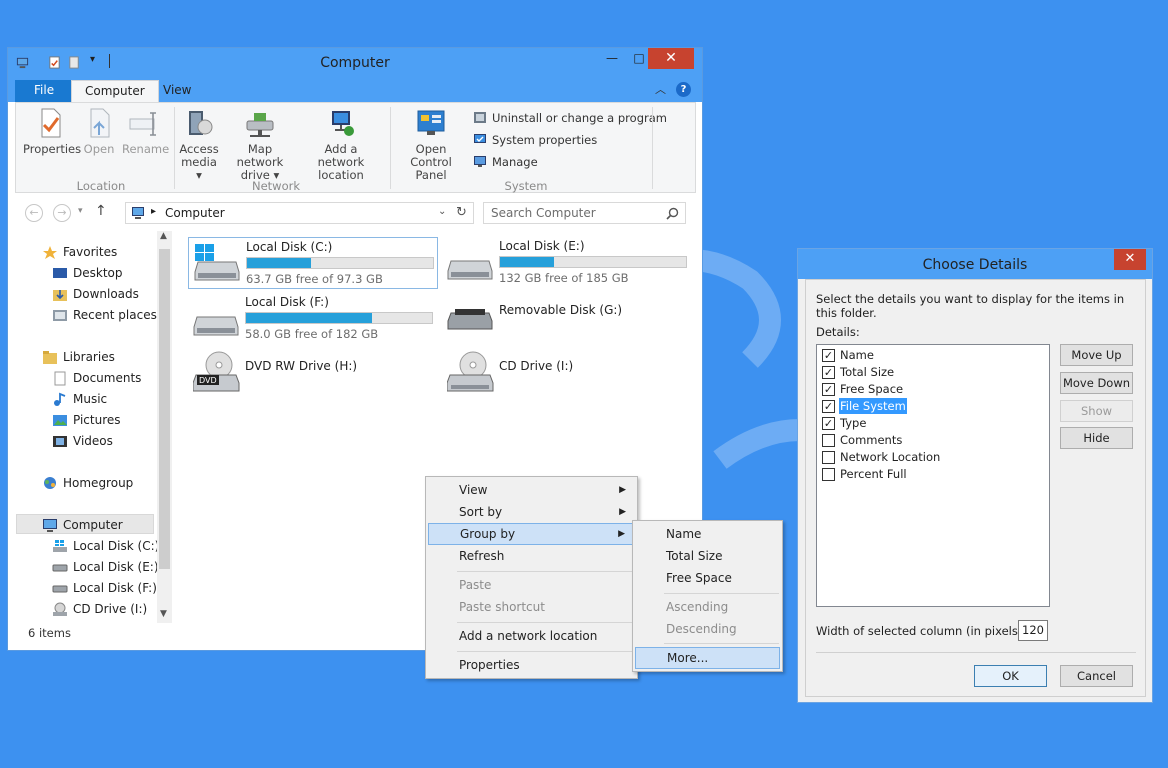 This screenshot has height=768, width=1168. Describe the element at coordinates (96, 294) in the screenshot. I see `nav-downloads: Downloads` at that location.